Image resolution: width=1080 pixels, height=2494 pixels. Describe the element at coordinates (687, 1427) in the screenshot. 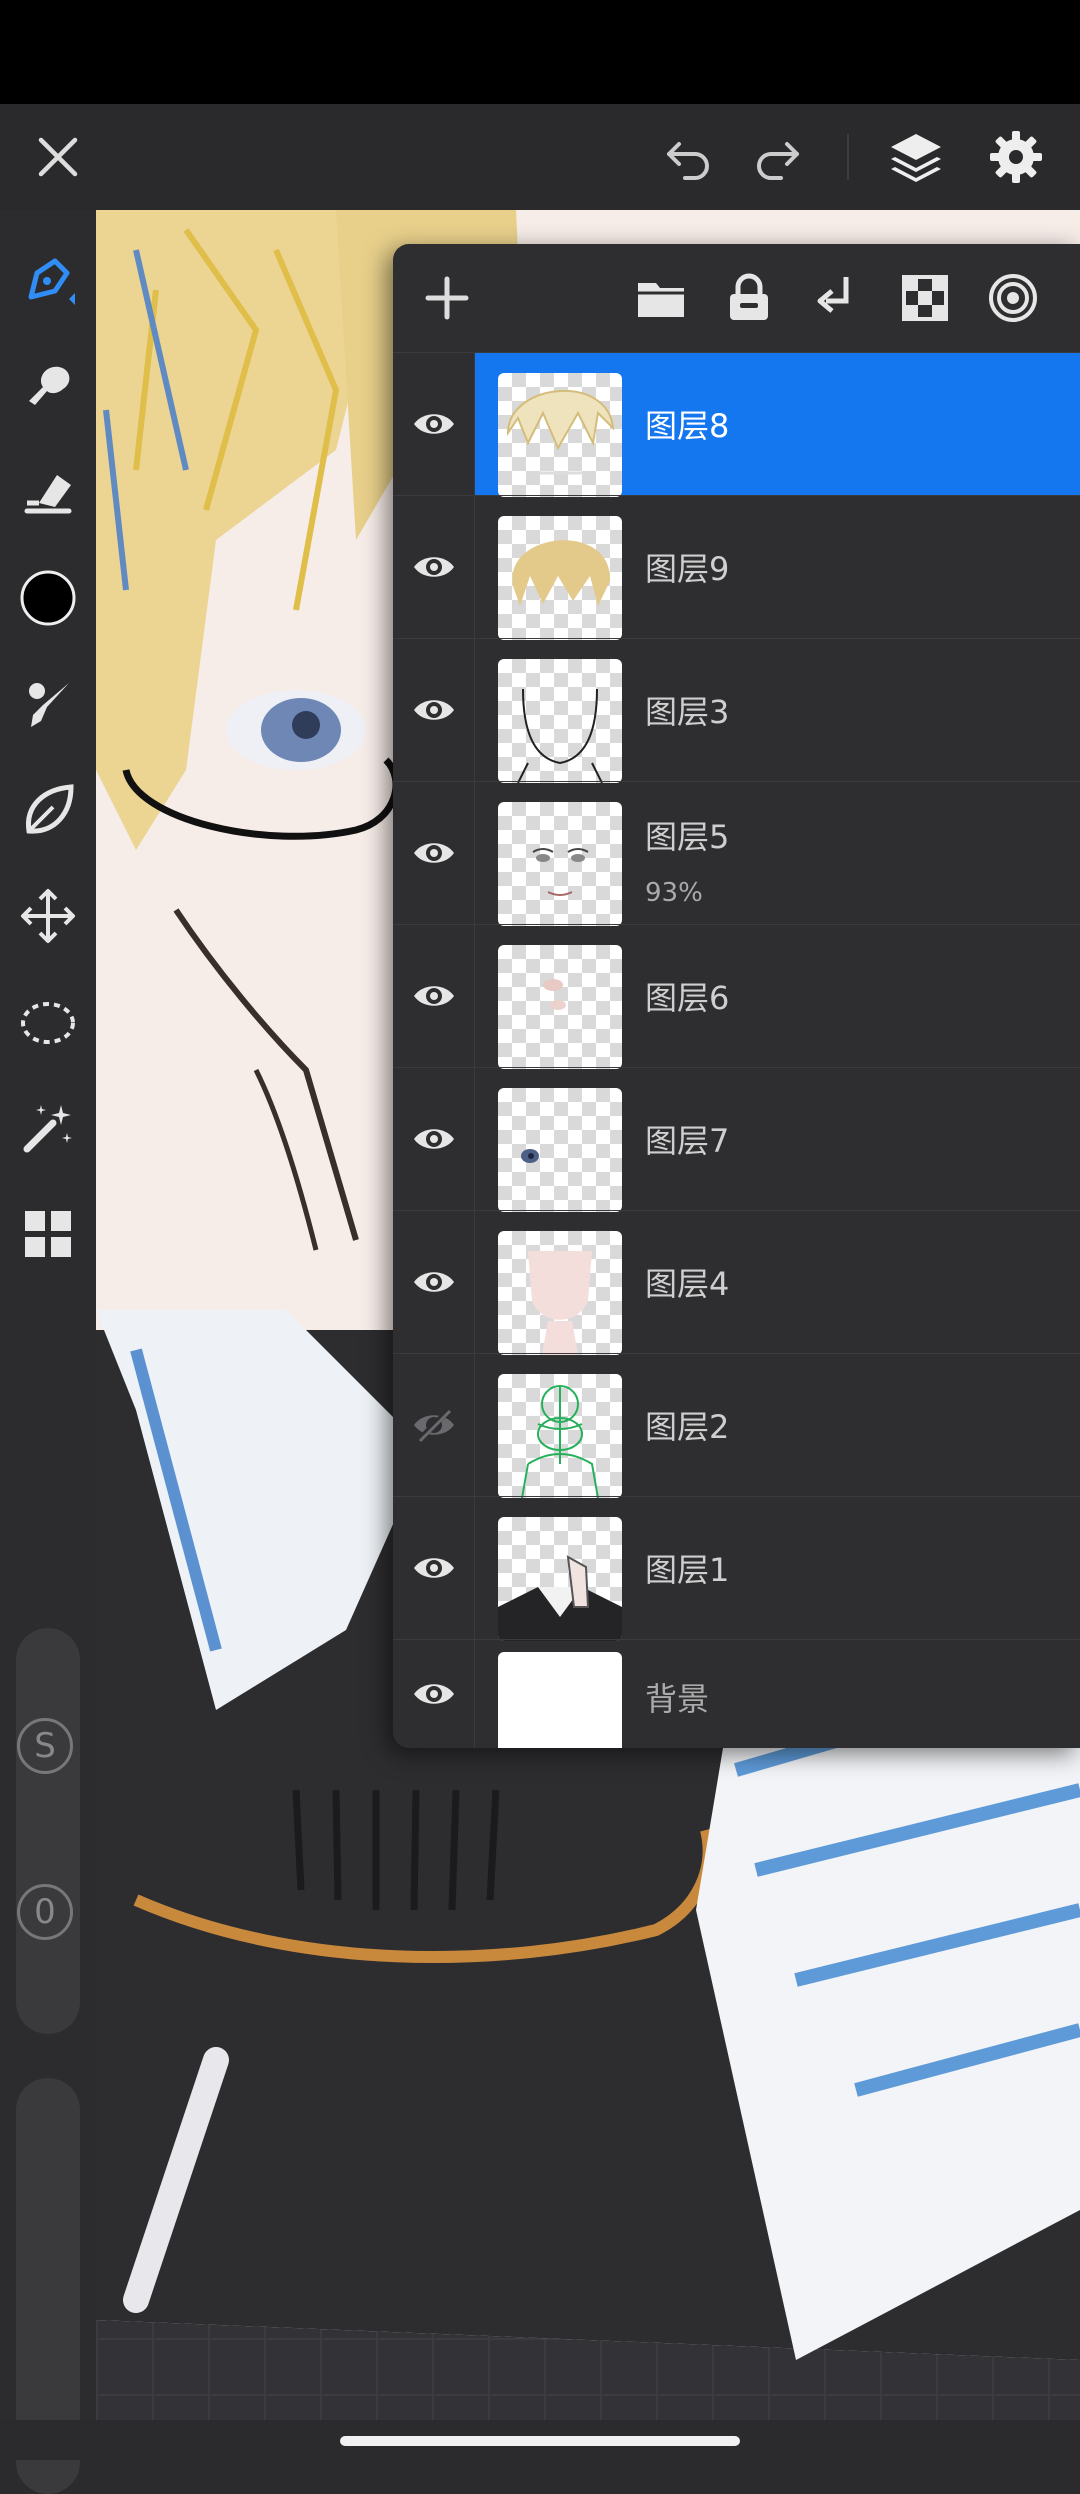

I see `layer-name: 图层2` at that location.